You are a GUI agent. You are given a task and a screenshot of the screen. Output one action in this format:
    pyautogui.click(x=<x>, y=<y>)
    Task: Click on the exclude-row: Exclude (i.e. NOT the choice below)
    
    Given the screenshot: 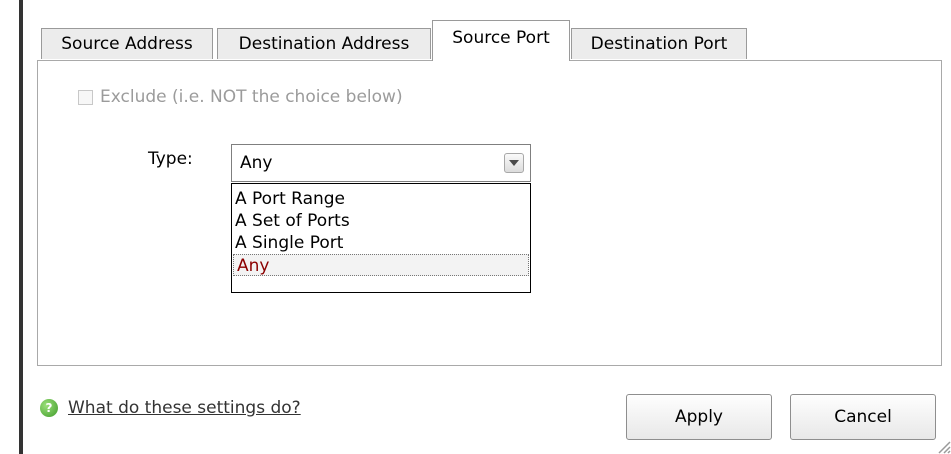 What is the action you would take?
    pyautogui.click(x=240, y=97)
    